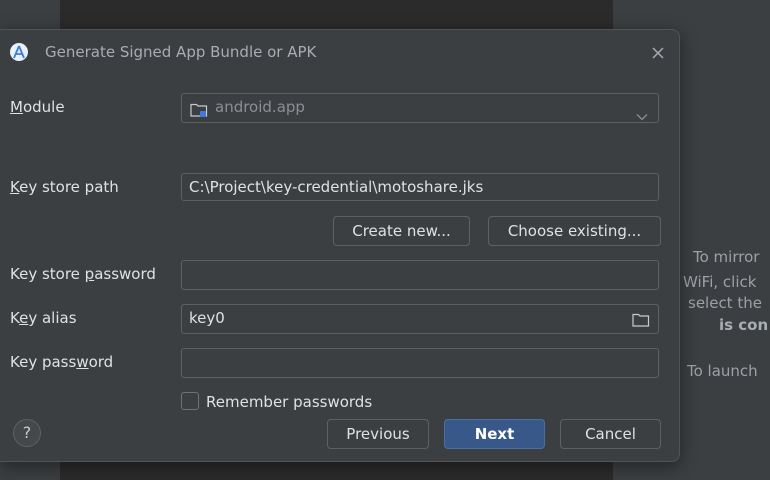 This screenshot has height=480, width=770. Describe the element at coordinates (610, 434) in the screenshot. I see `cancel-button: Cancel` at that location.